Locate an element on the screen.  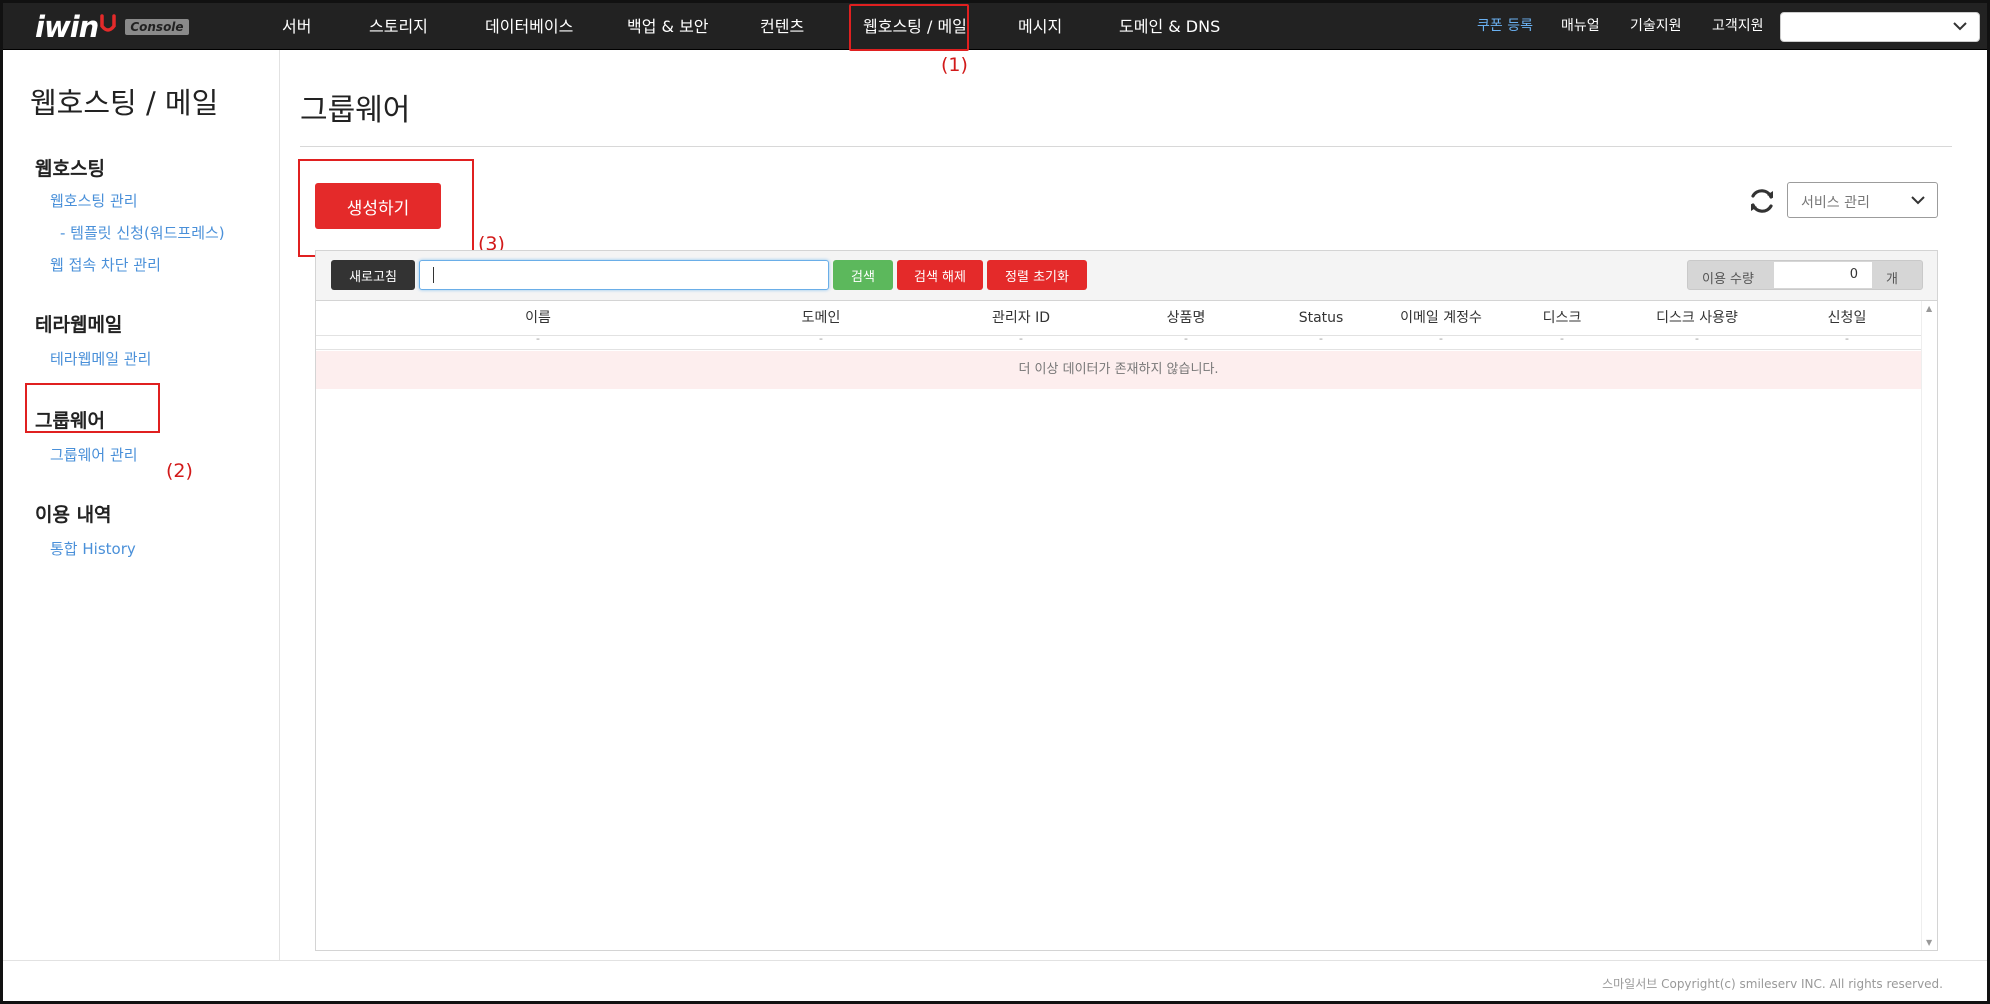
refresh-button: 새로고침 is located at coordinates (373, 275).